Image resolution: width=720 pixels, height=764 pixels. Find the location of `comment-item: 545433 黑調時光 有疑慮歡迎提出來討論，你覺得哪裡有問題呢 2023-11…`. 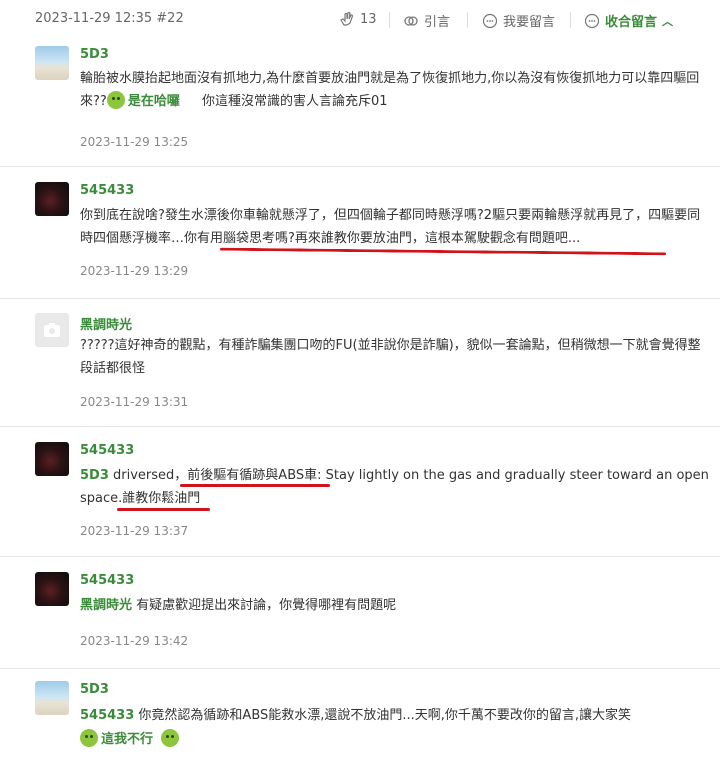

comment-item: 545433 黑調時光 有疑慮歡迎提出來討論，你覺得哪裡有問題呢 2023-11… is located at coordinates (360, 612).